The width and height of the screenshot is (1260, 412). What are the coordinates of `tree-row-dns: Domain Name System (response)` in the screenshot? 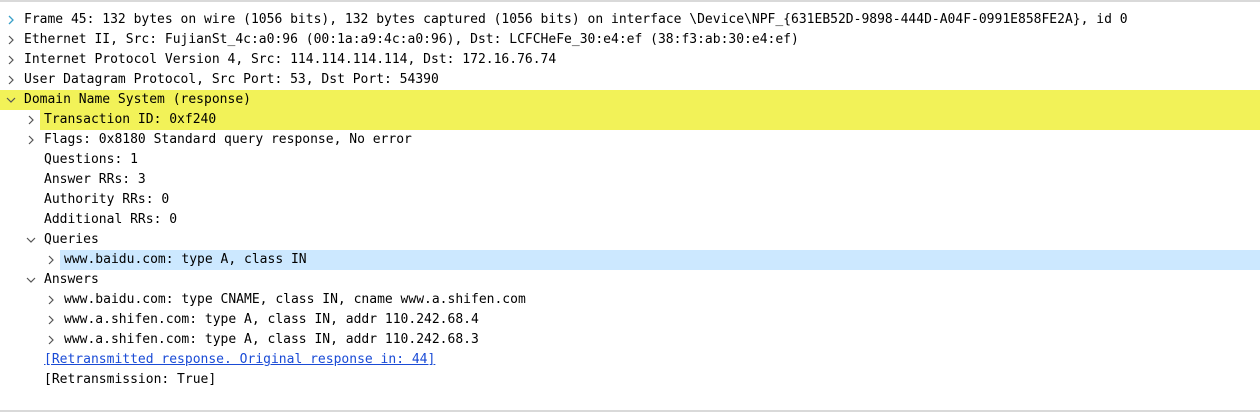 It's located at (630, 100).